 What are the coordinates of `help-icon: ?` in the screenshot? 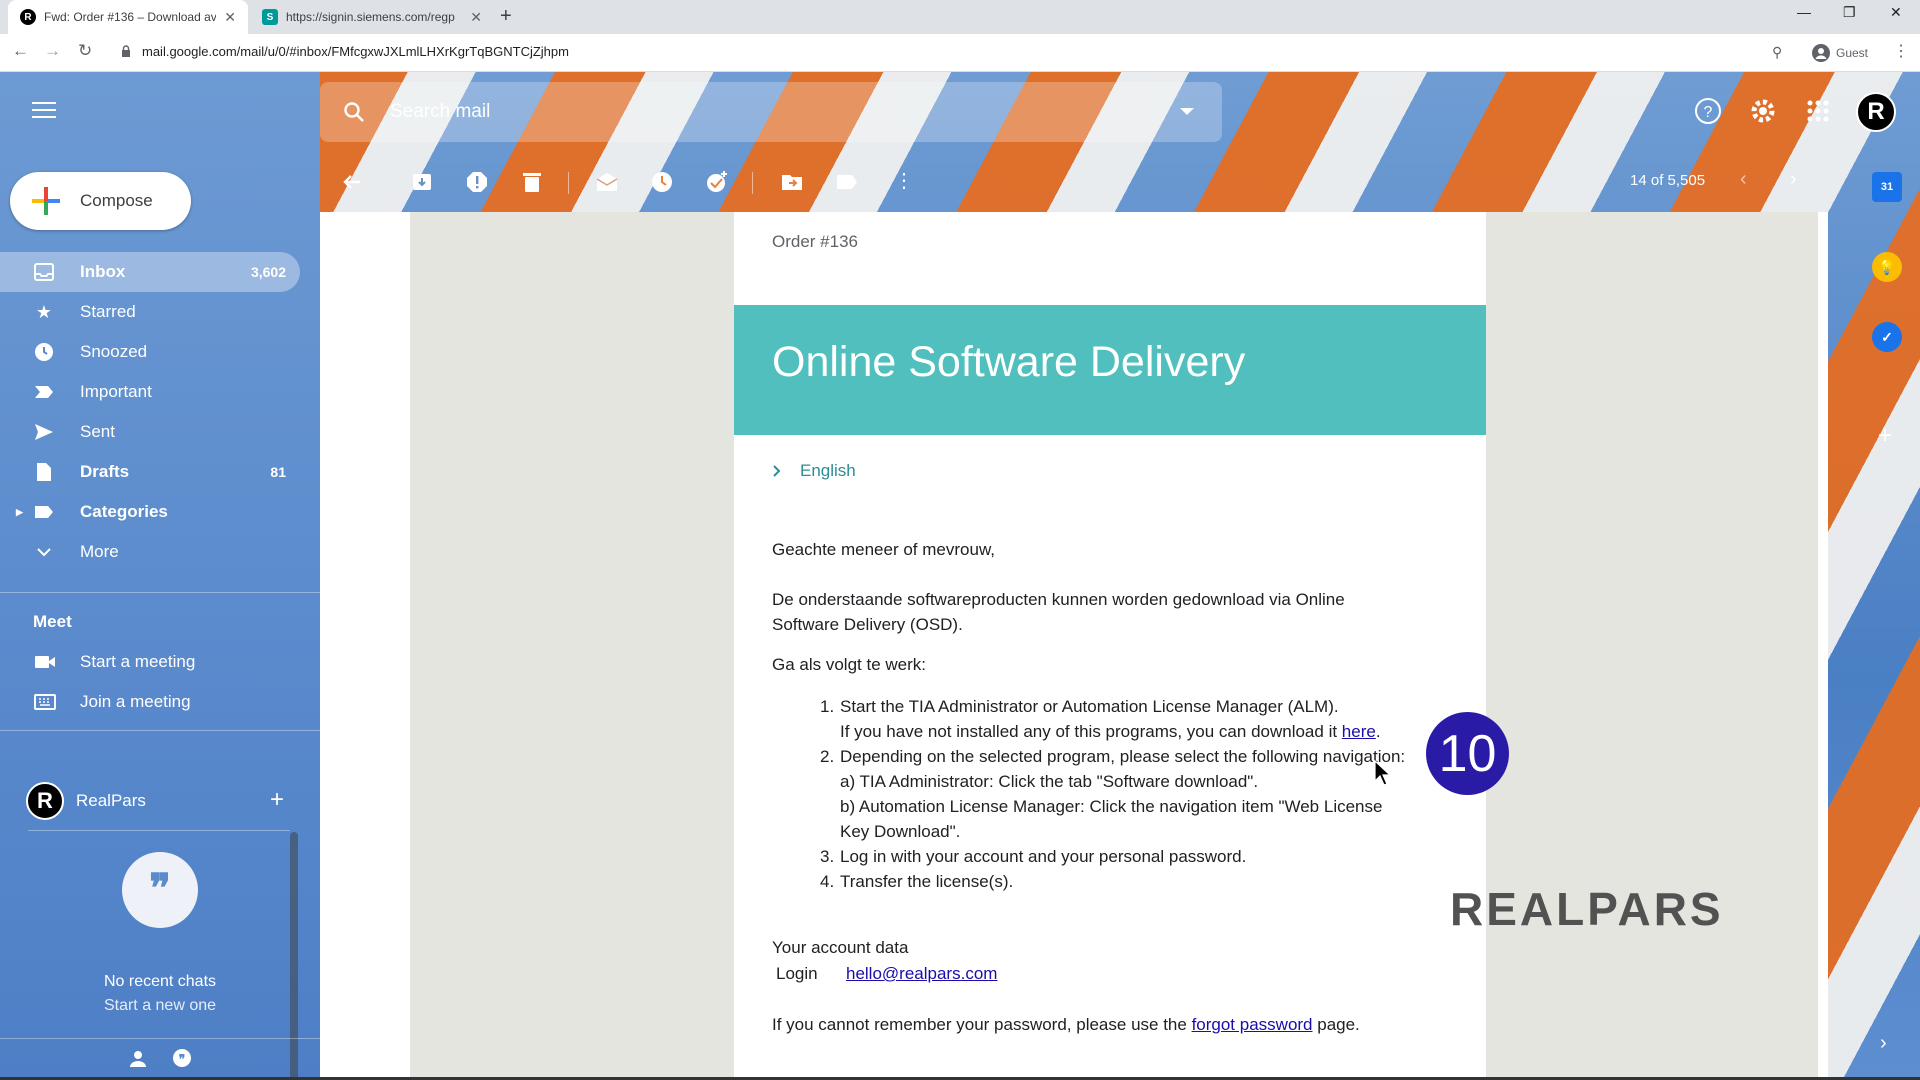 It's located at (1708, 111).